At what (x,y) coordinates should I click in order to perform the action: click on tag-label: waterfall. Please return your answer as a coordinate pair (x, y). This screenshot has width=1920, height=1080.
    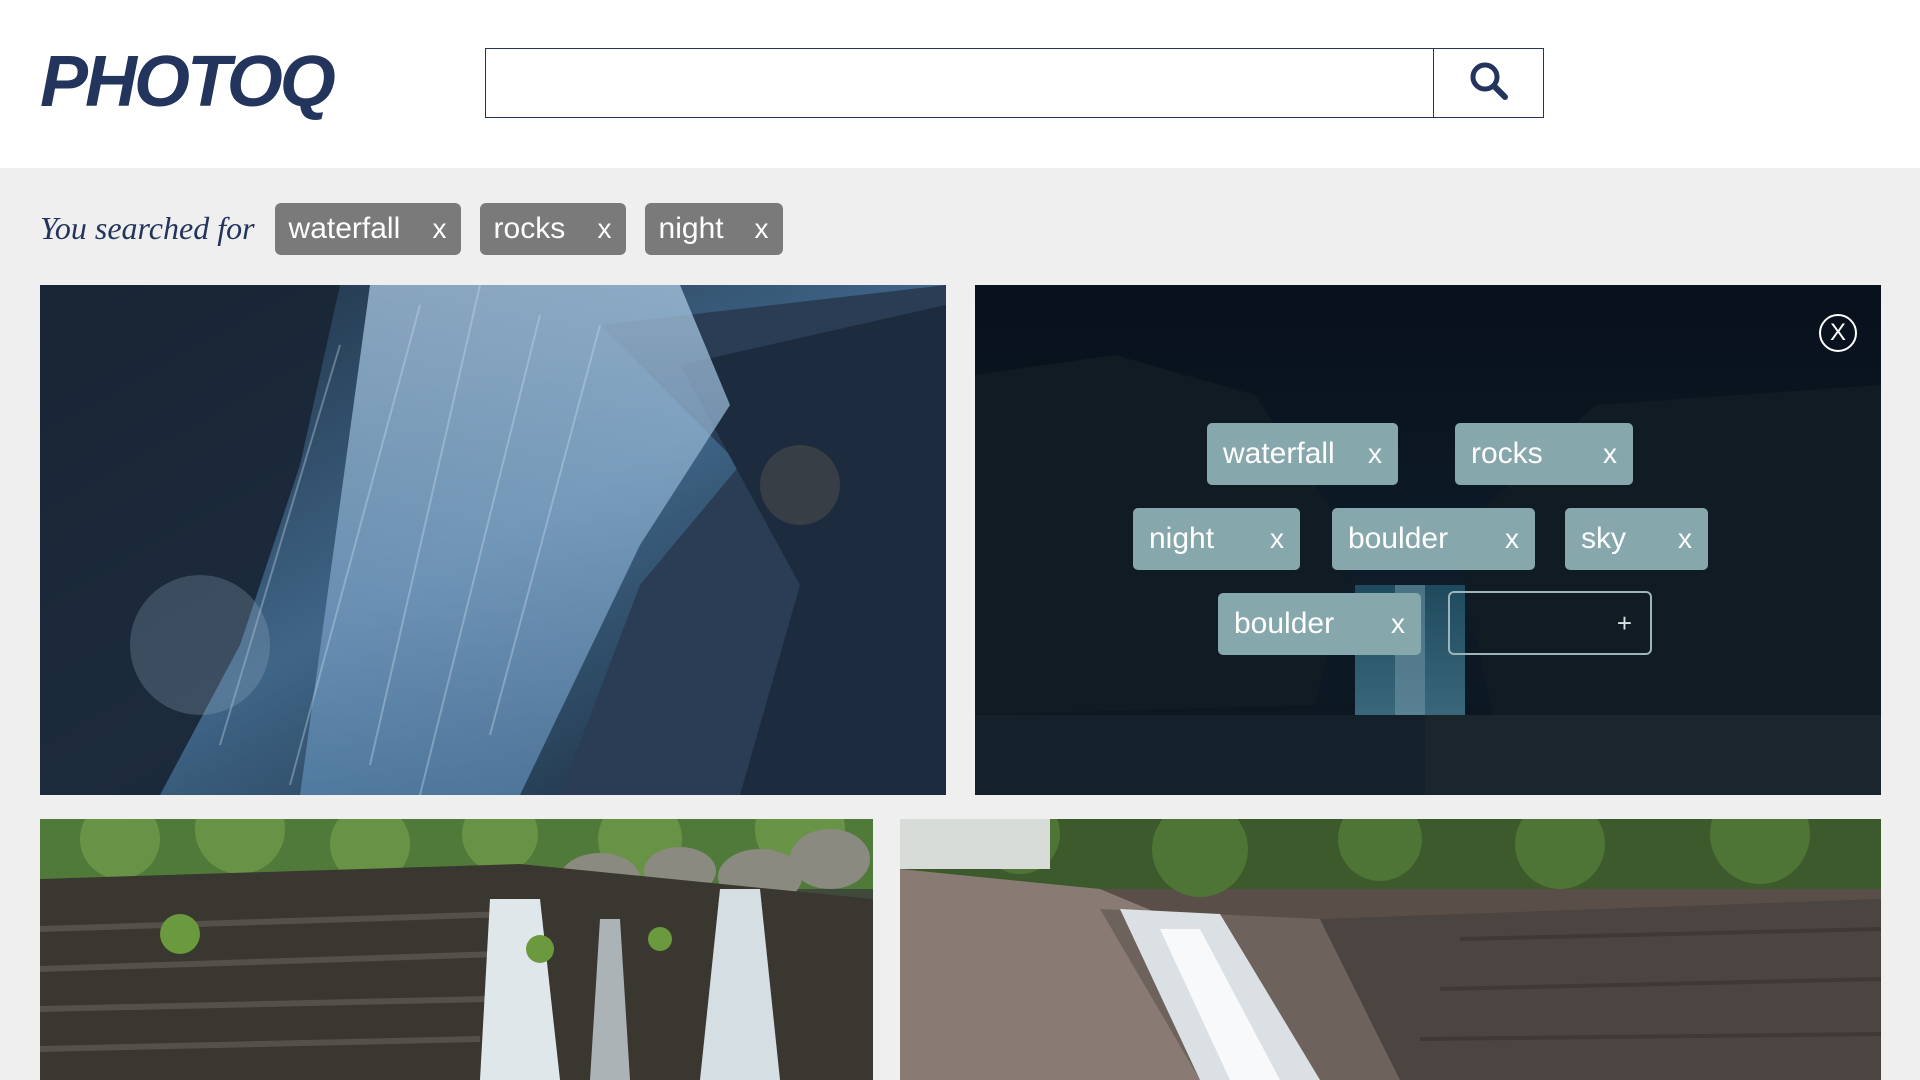
    Looking at the image, I should click on (1279, 453).